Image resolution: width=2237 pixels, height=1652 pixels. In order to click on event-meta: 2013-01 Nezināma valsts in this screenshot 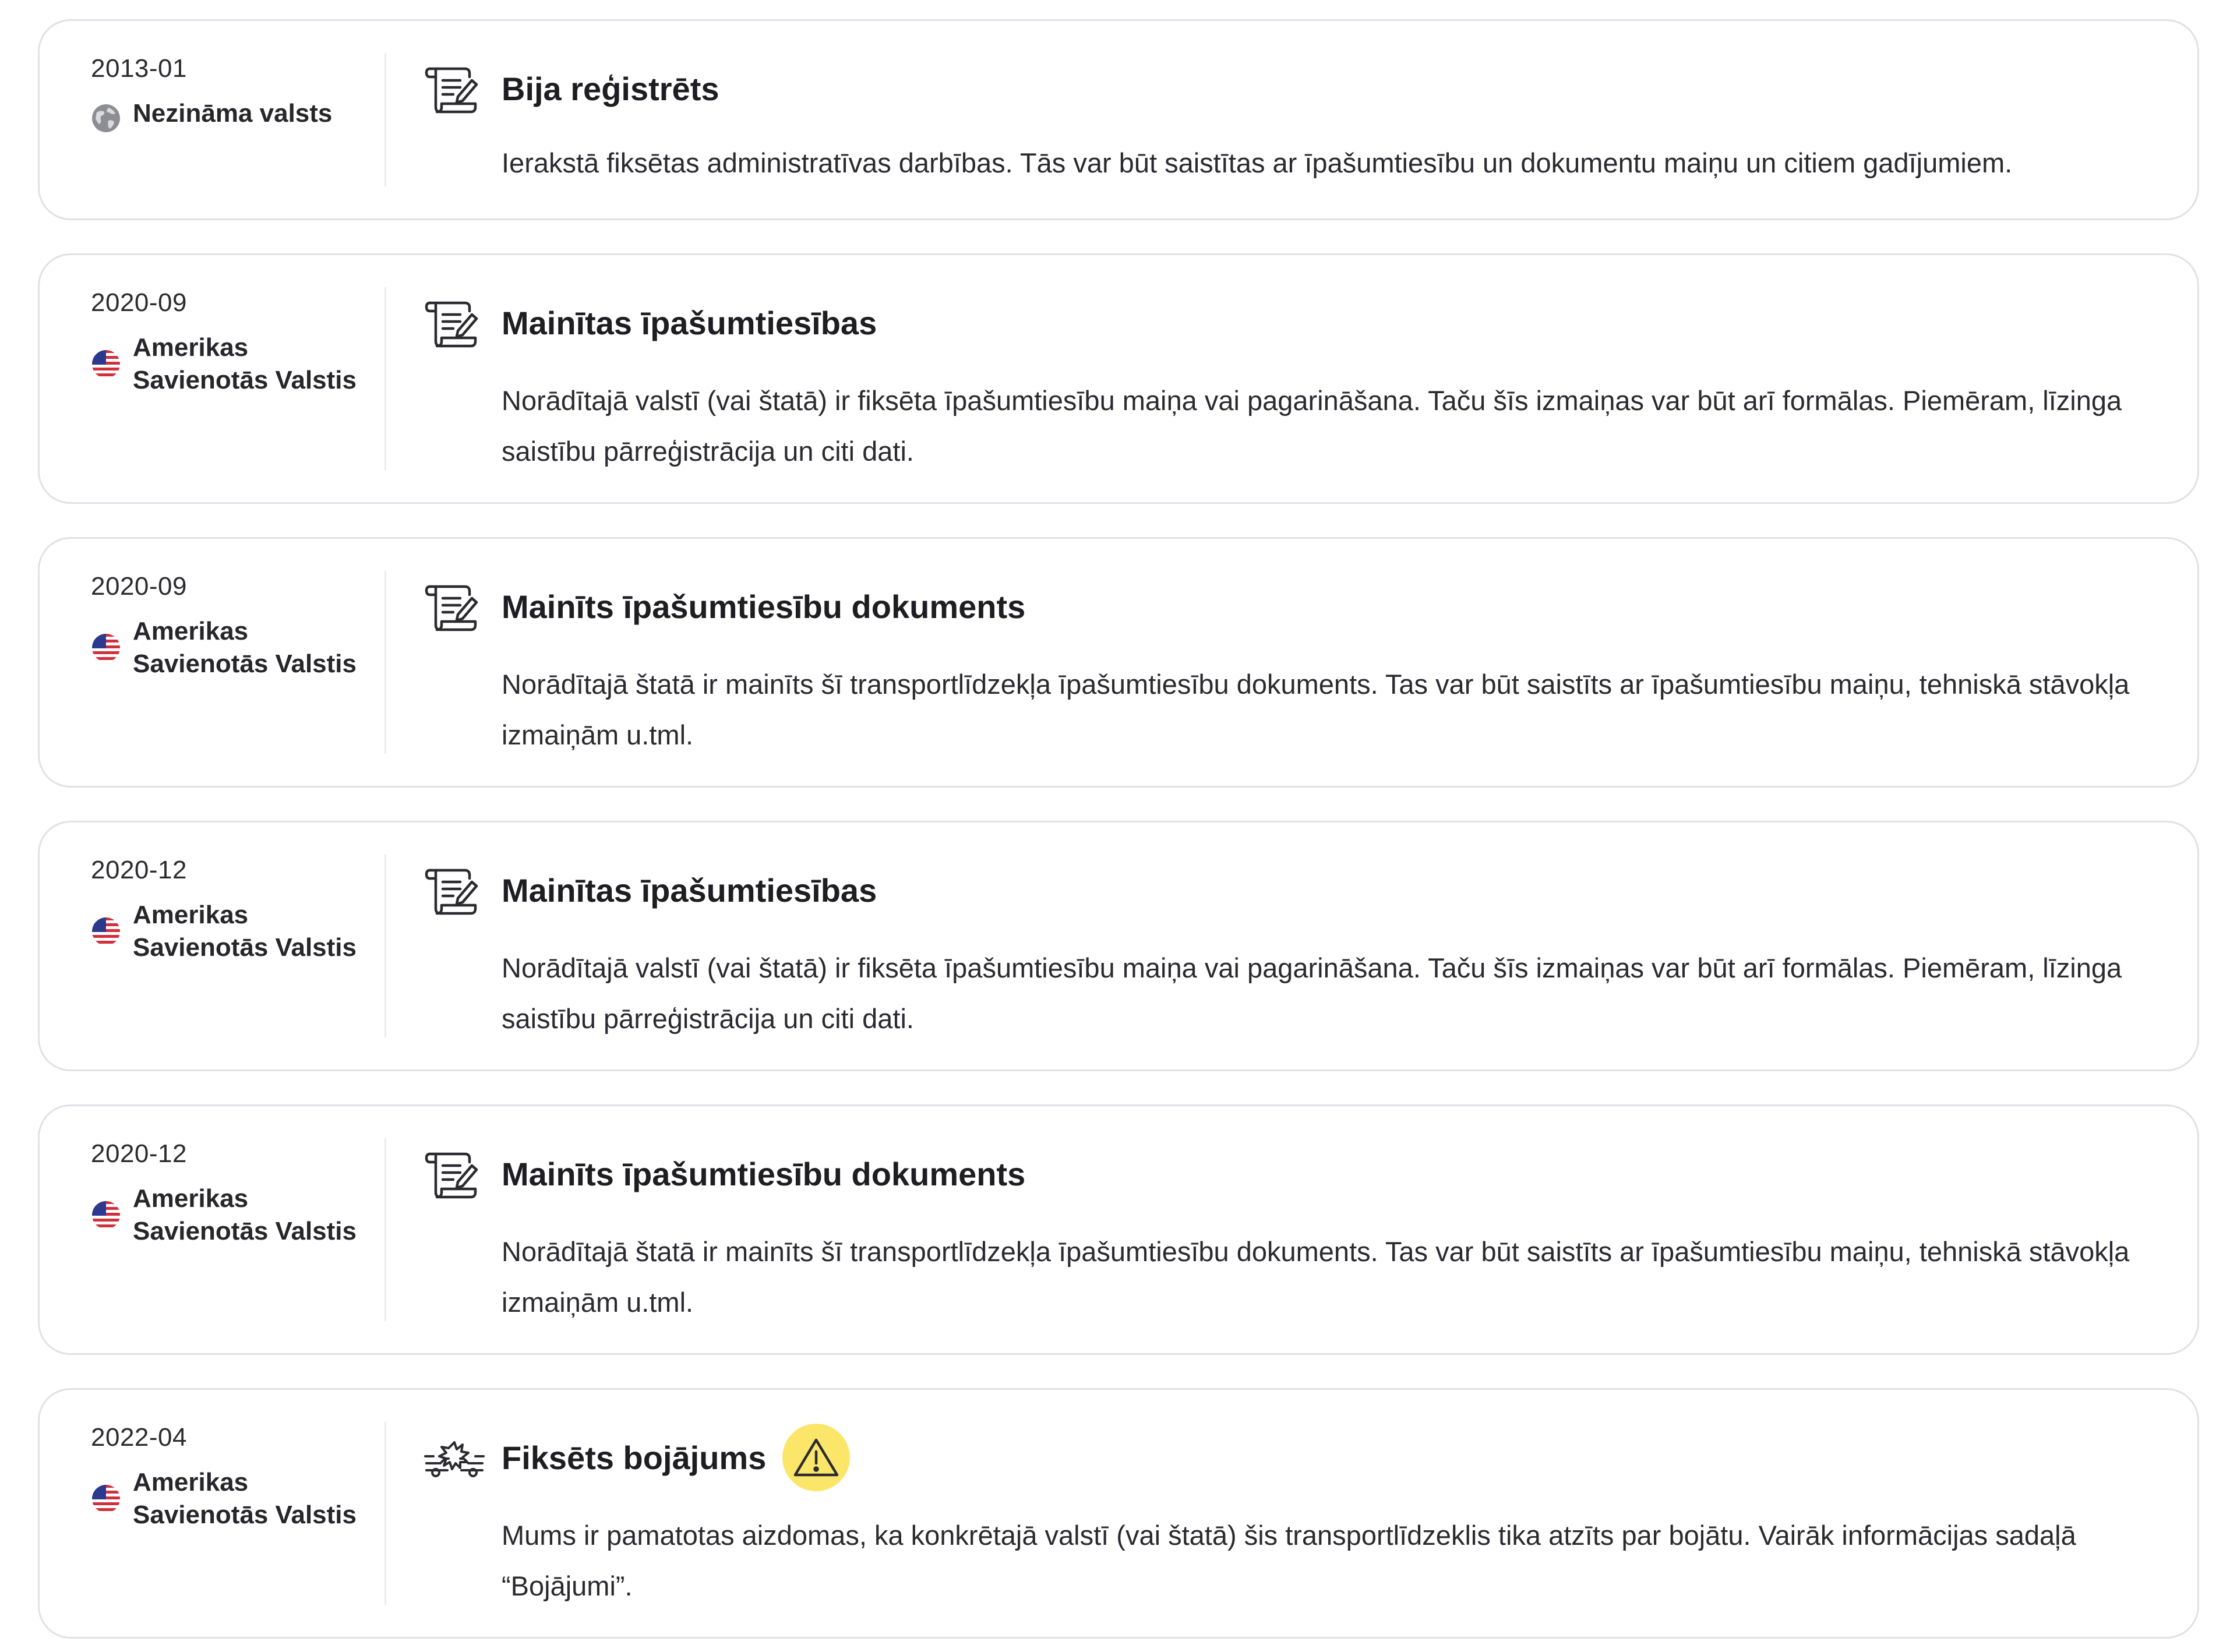, I will do `click(239, 93)`.